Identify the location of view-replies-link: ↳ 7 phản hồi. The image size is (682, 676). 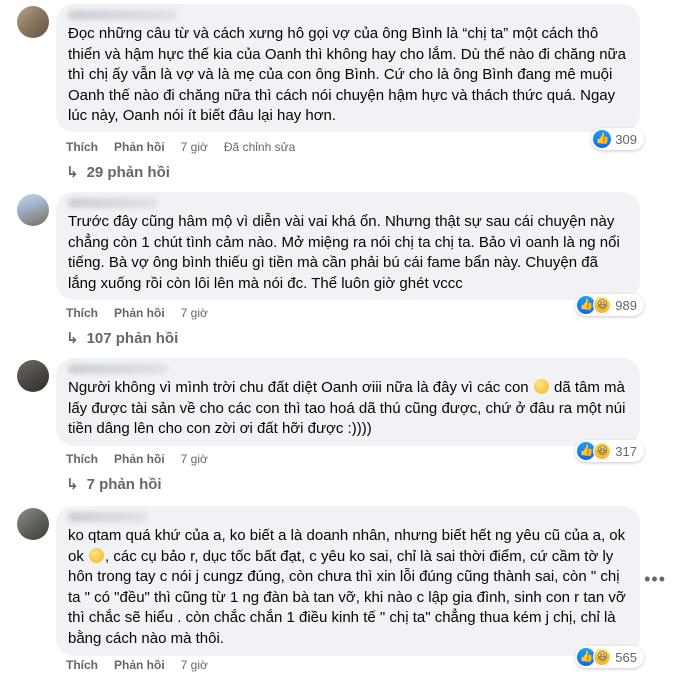
(114, 484).